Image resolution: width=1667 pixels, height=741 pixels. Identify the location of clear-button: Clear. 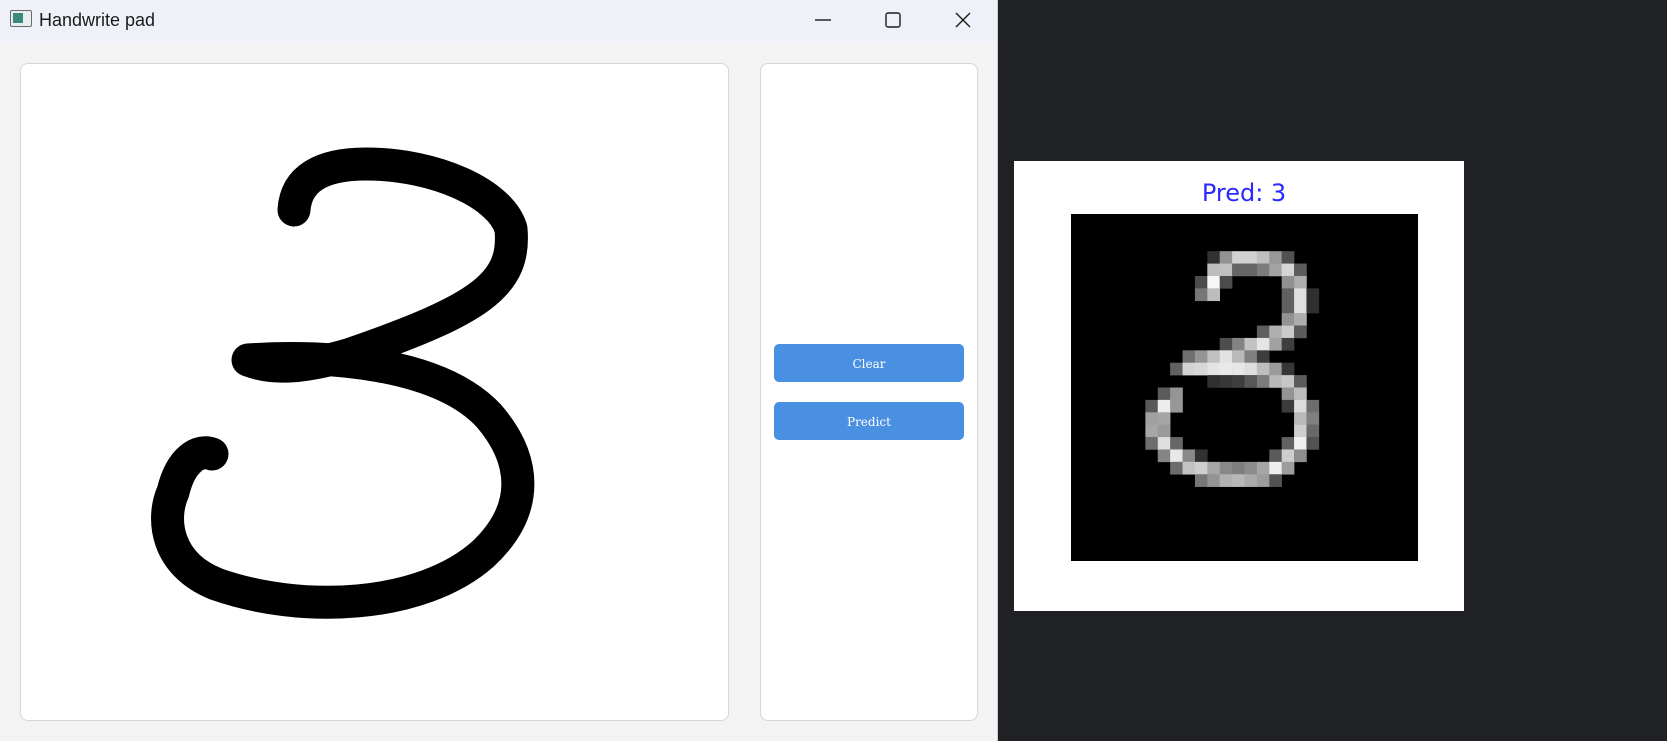
(869, 363).